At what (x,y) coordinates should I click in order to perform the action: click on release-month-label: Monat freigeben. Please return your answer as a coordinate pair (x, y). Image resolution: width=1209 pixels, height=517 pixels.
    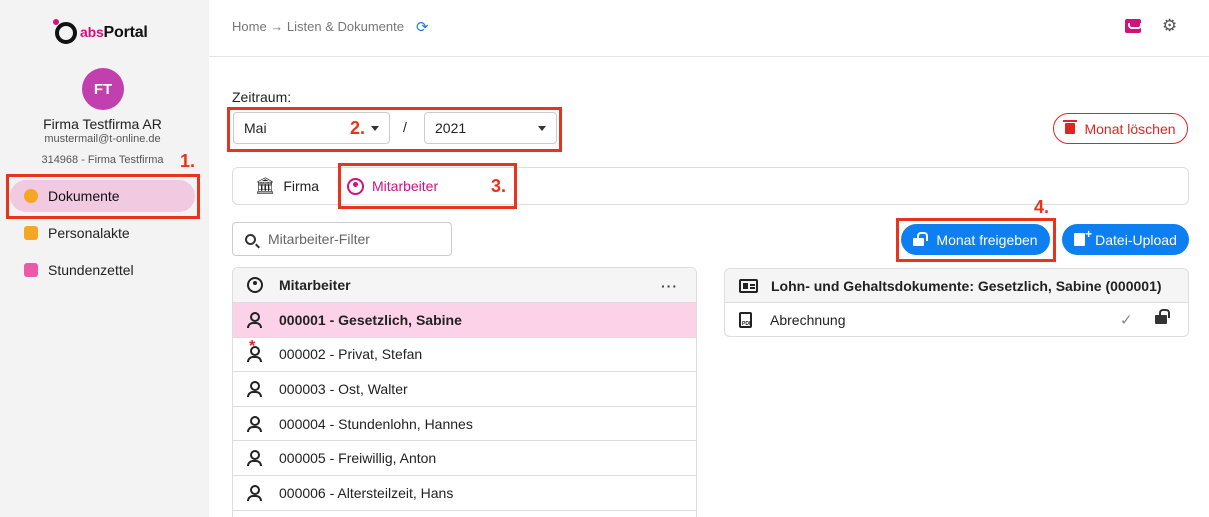
    Looking at the image, I should click on (987, 239).